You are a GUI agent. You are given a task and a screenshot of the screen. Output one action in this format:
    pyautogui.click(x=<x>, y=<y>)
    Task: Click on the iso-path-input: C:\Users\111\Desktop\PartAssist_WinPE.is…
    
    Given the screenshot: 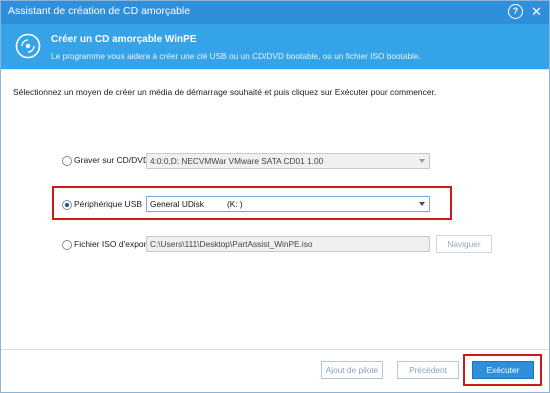 What is the action you would take?
    pyautogui.click(x=288, y=244)
    